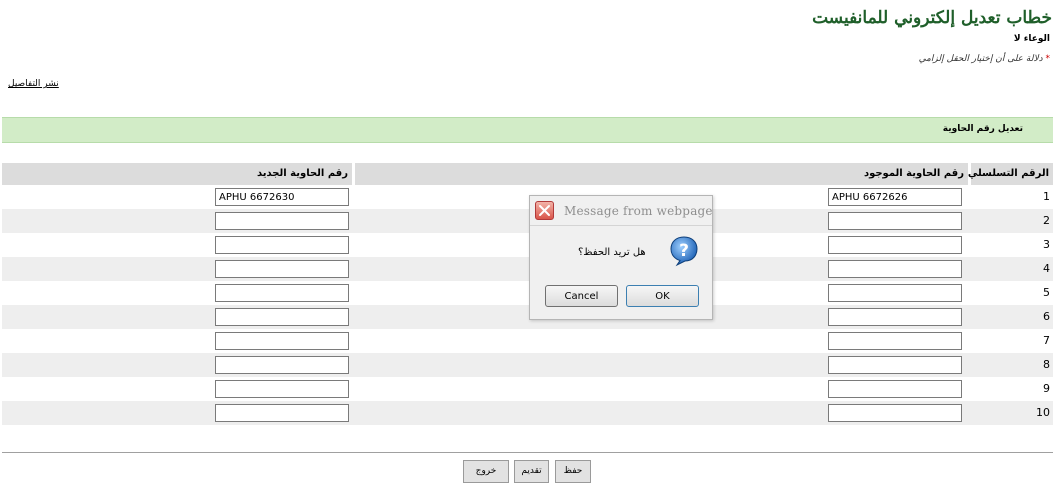 Image resolution: width=1055 pixels, height=488 pixels. What do you see at coordinates (1046, 220) in the screenshot?
I see `serial-number: 2` at bounding box center [1046, 220].